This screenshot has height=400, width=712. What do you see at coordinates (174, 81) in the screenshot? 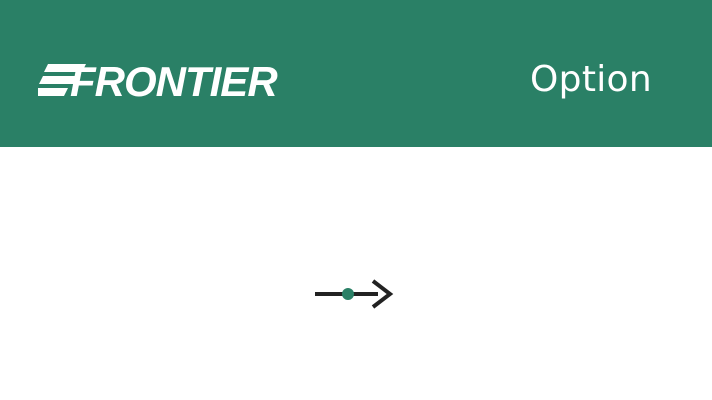
I see `brand-name: FRONTIER` at bounding box center [174, 81].